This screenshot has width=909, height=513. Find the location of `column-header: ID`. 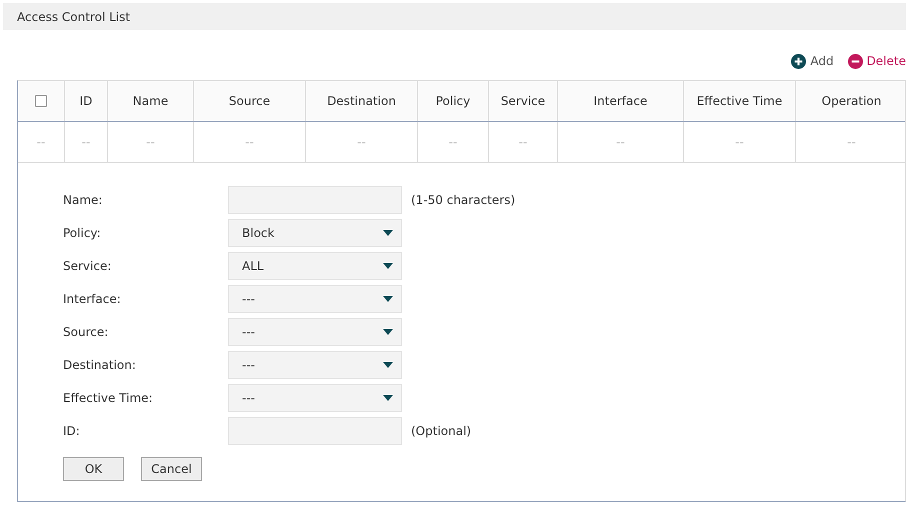

column-header: ID is located at coordinates (86, 101).